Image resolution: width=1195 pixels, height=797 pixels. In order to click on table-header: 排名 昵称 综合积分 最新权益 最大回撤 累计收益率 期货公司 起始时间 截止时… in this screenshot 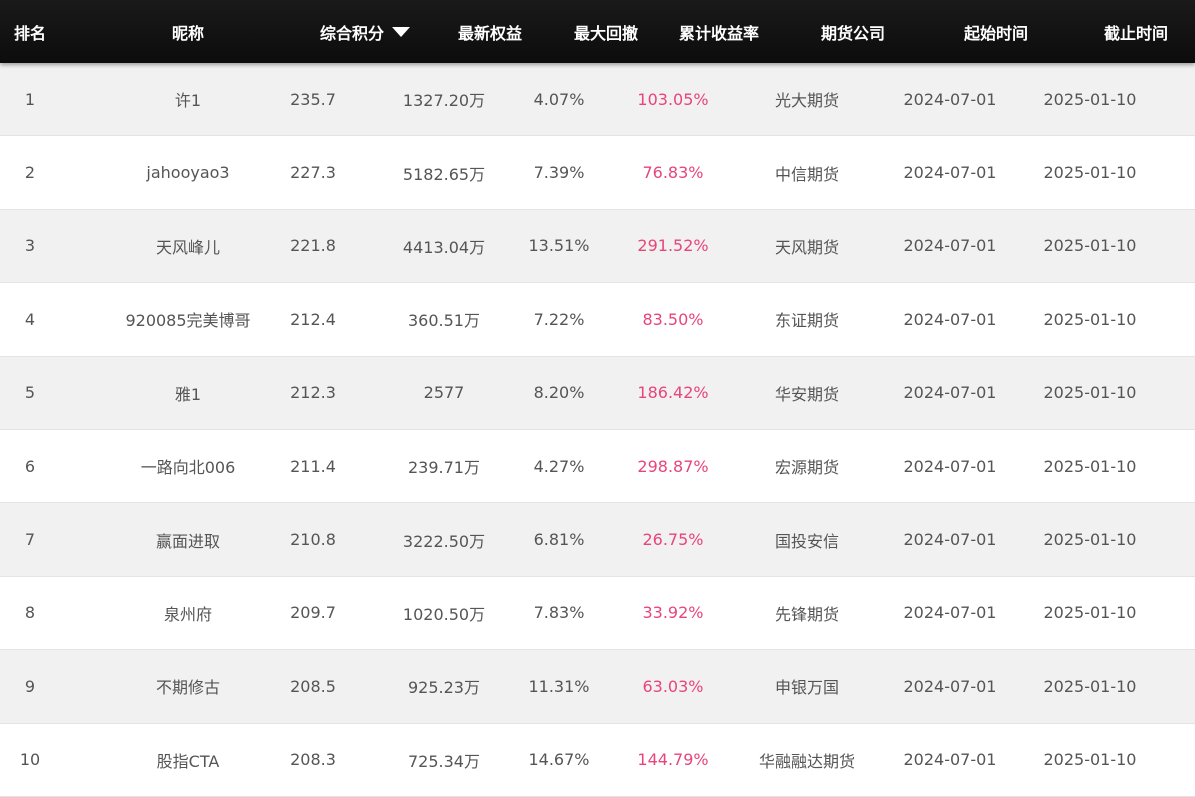, I will do `click(597, 31)`.